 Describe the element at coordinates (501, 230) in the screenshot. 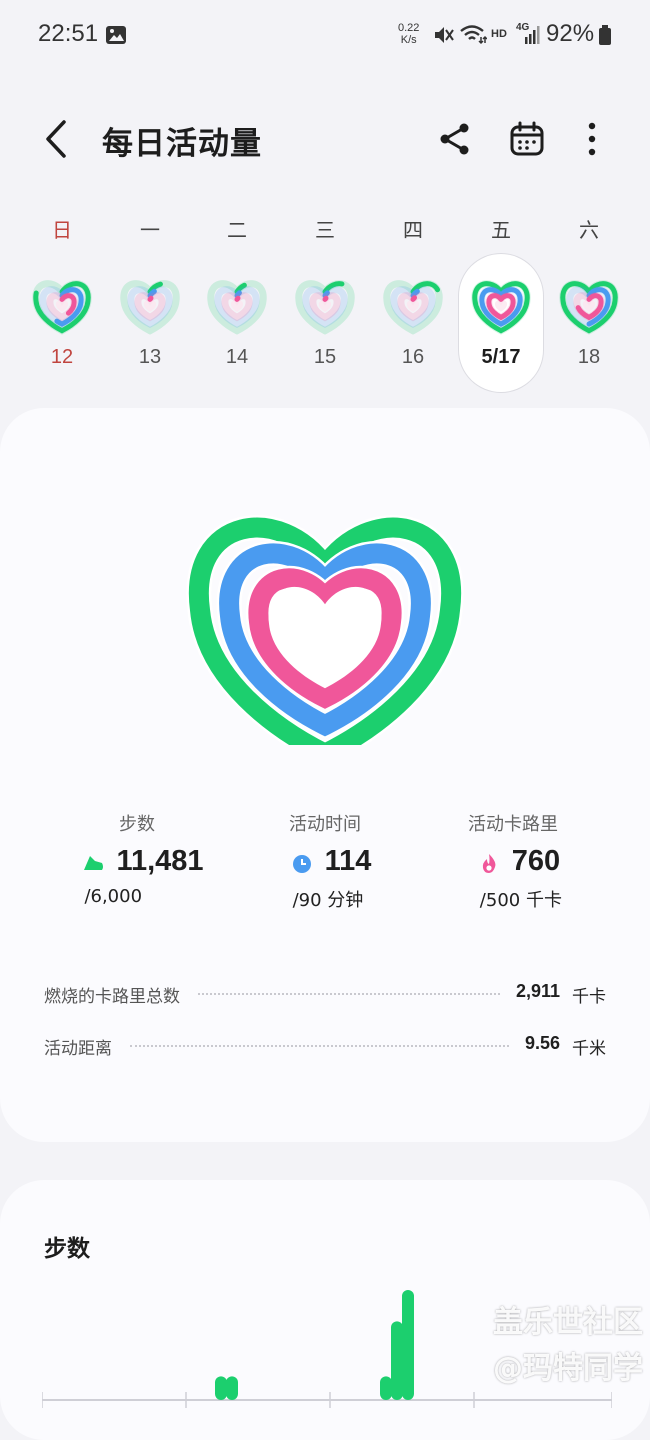

I see `weekday-label: 五` at that location.